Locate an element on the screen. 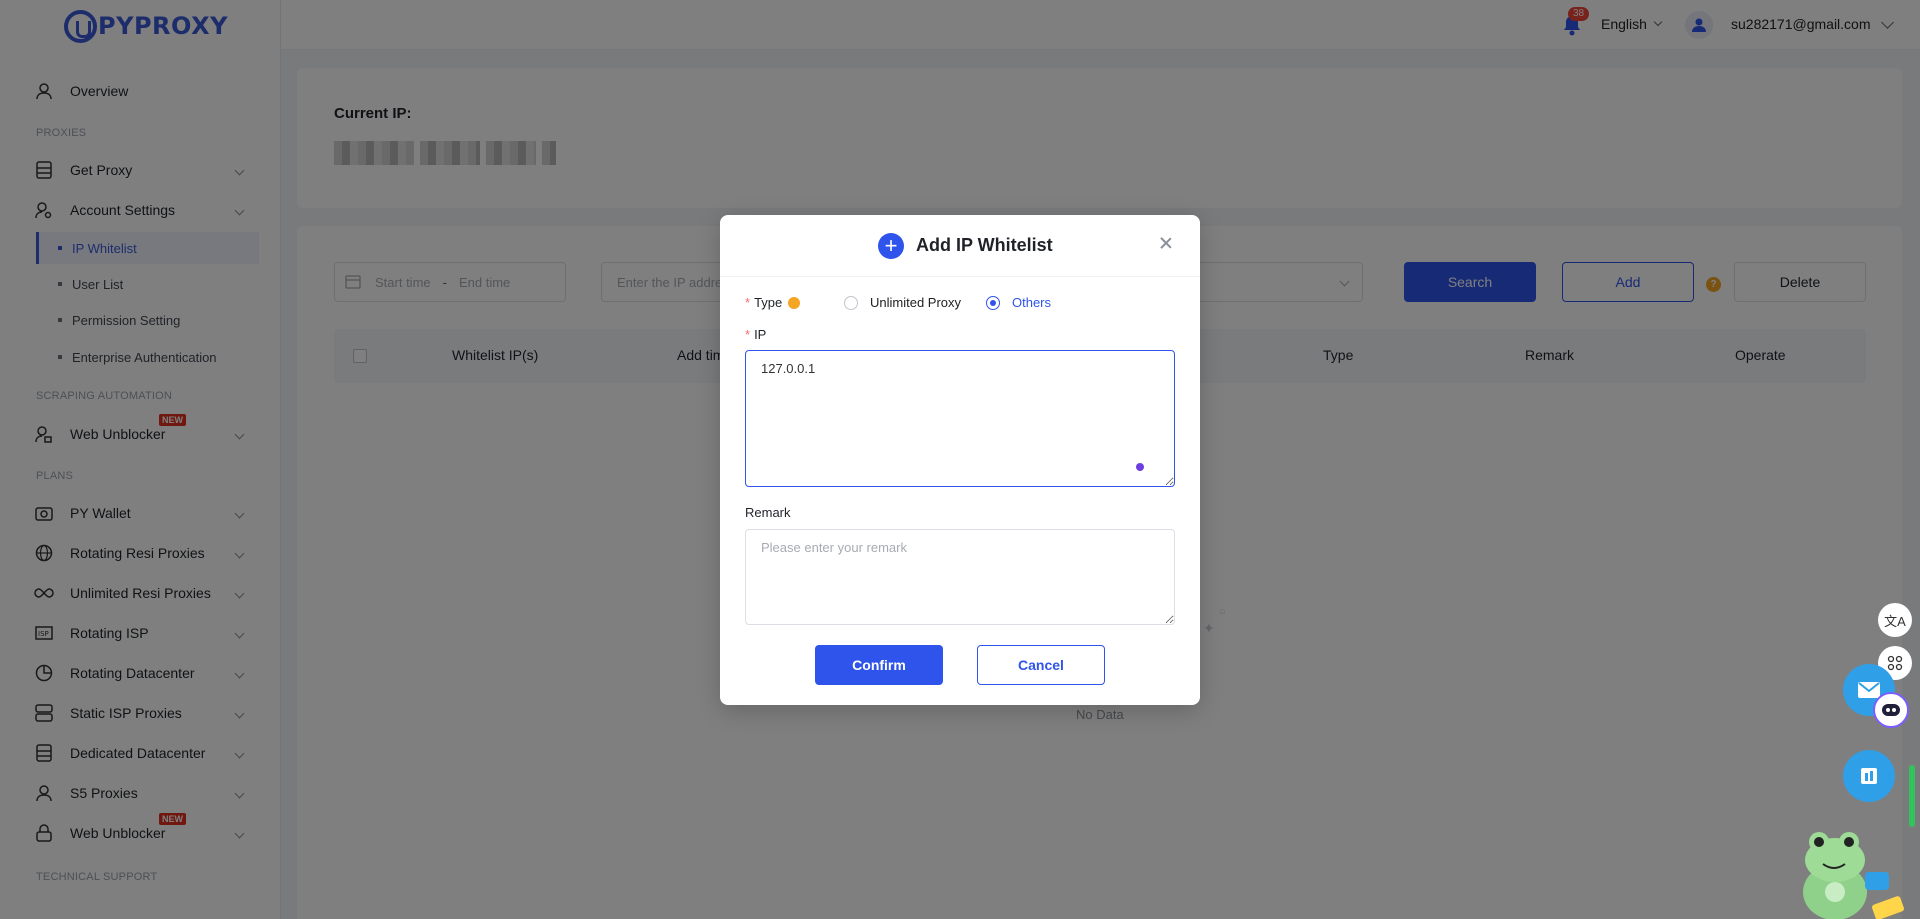 This screenshot has width=1920, height=919. help-icon is located at coordinates (794, 302).